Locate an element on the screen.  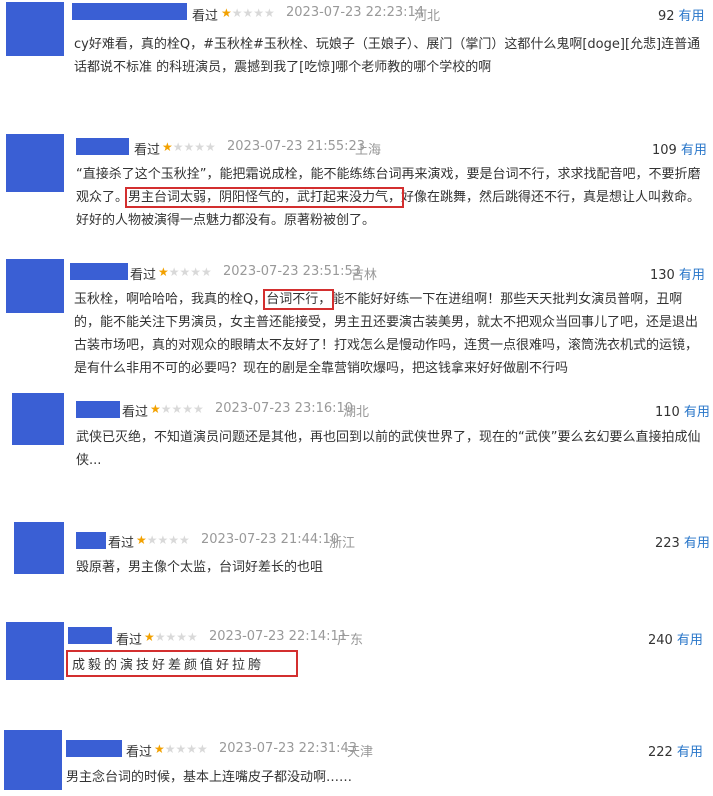
review-time: 2023-07-23 21:44:10 is located at coordinates (270, 539).